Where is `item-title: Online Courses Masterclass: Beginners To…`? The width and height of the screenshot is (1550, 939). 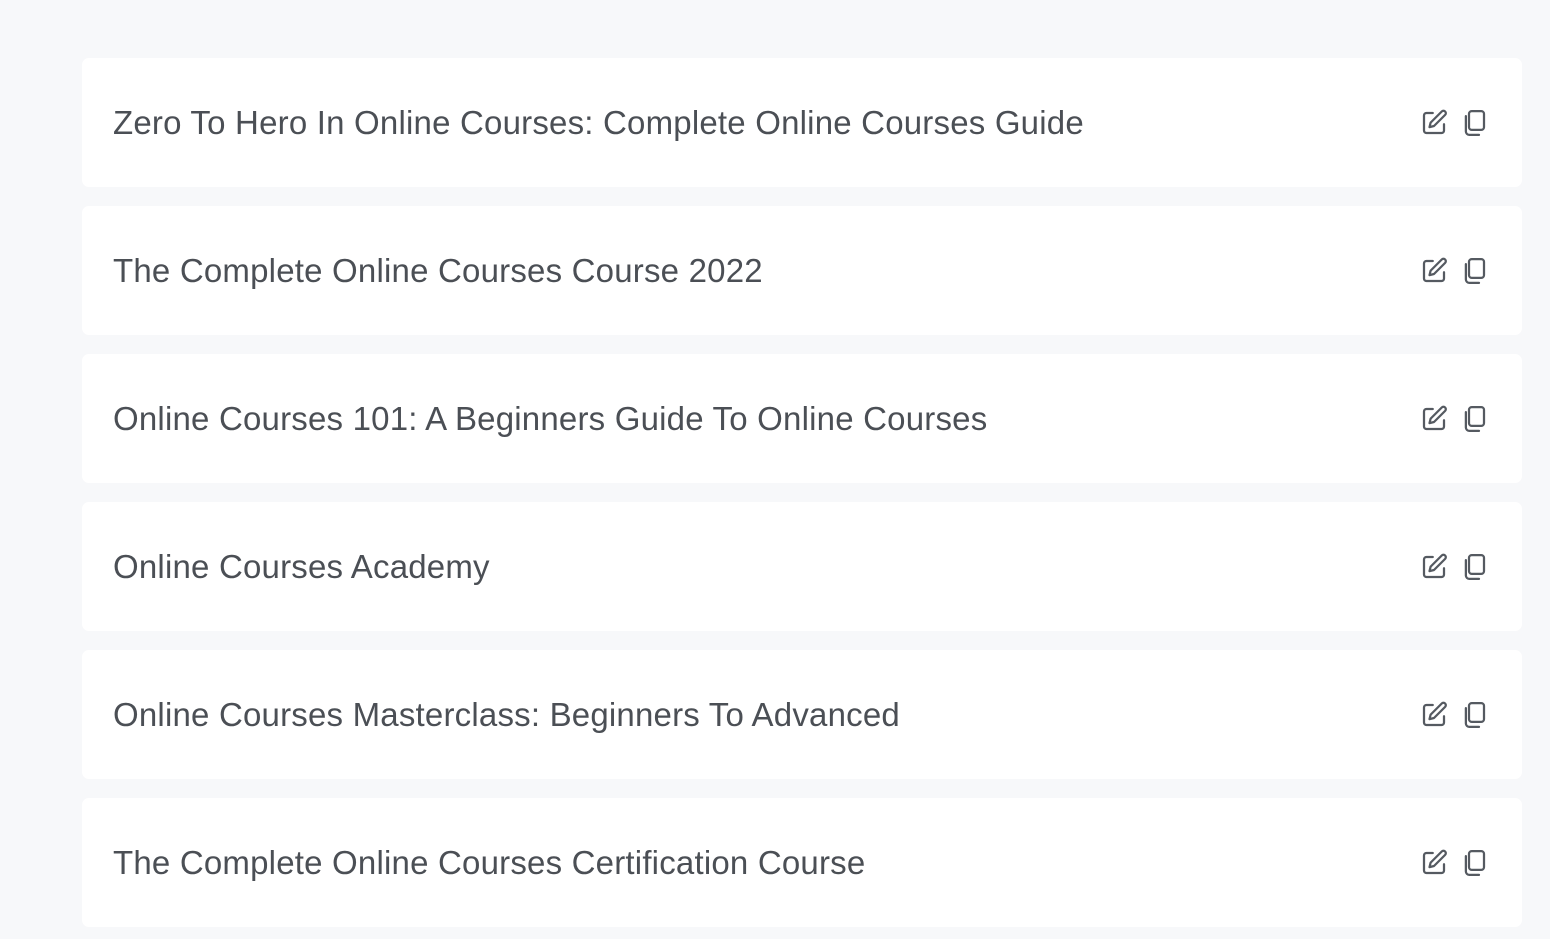
item-title: Online Courses Masterclass: Beginners To… is located at coordinates (506, 714).